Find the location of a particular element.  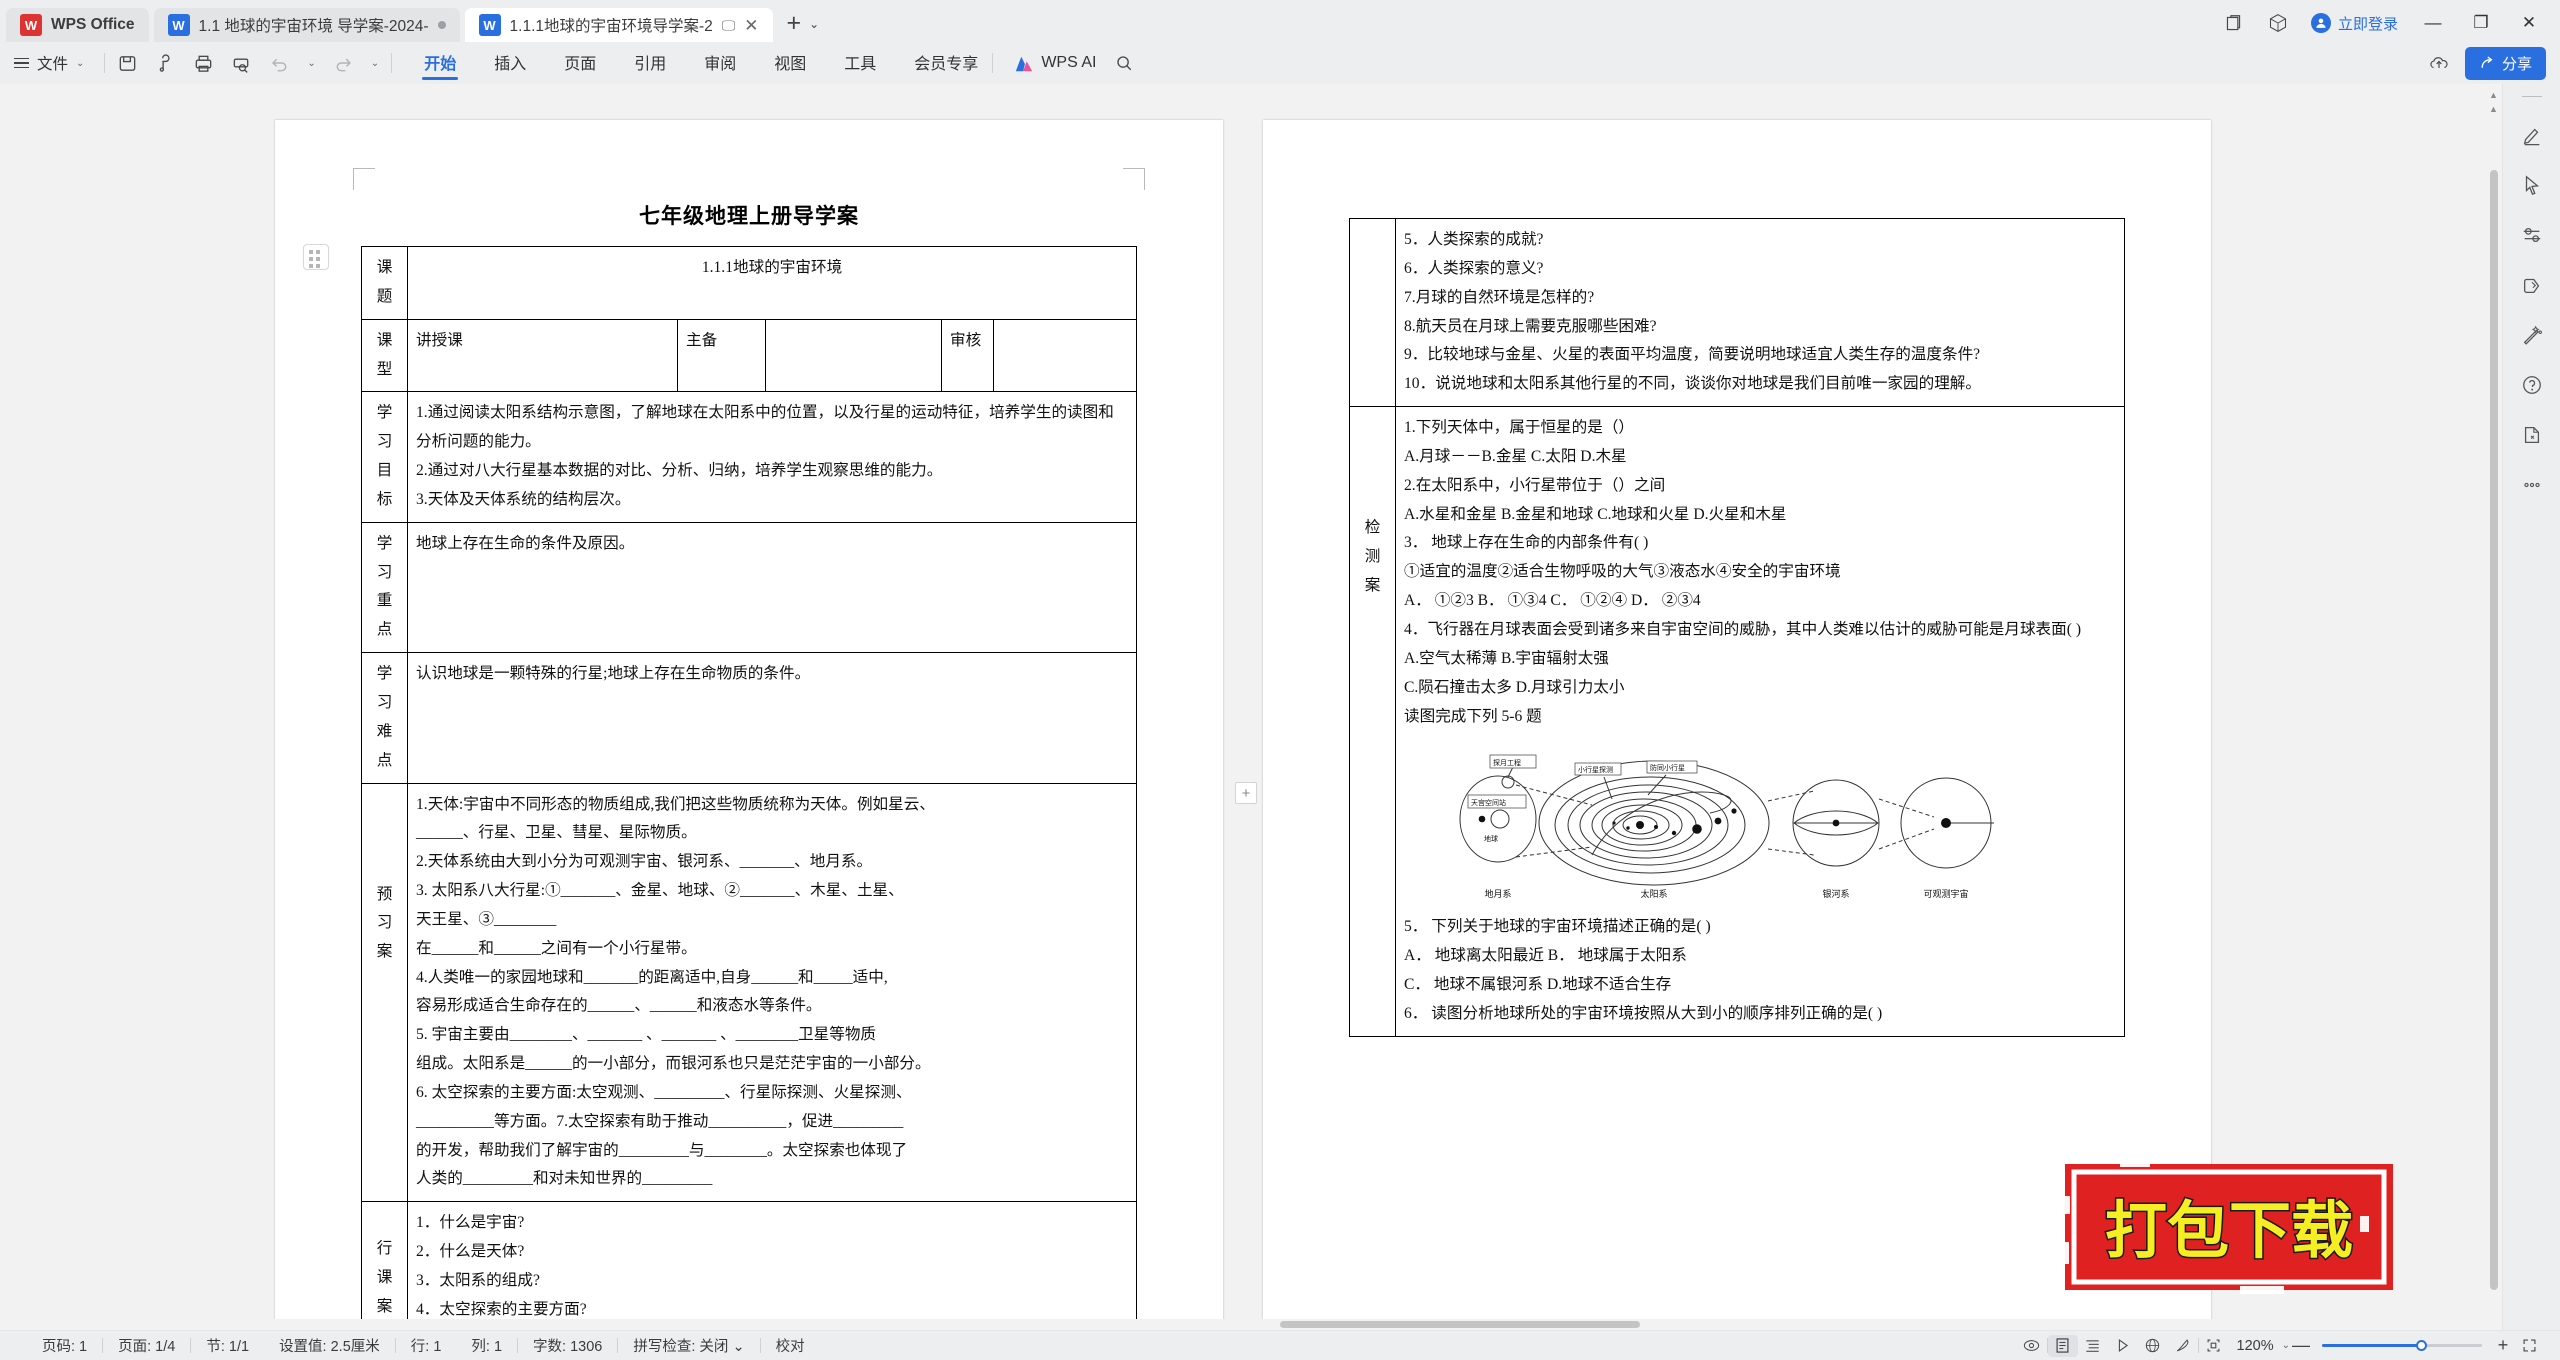

fullscreen-view-icon is located at coordinates (2214, 1346).